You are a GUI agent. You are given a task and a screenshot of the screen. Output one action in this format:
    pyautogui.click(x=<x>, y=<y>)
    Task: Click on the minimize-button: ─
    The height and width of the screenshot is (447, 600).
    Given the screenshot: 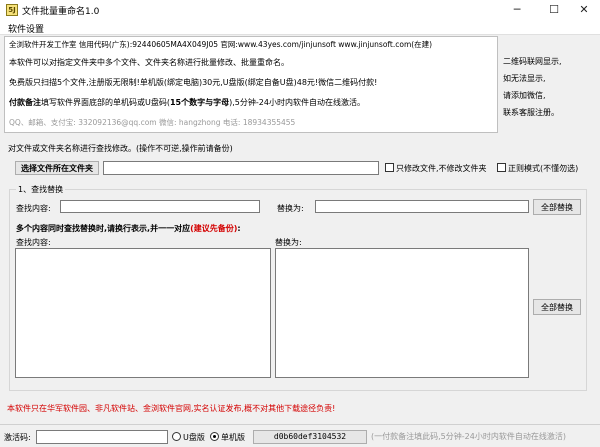 What is the action you would take?
    pyautogui.click(x=517, y=10)
    